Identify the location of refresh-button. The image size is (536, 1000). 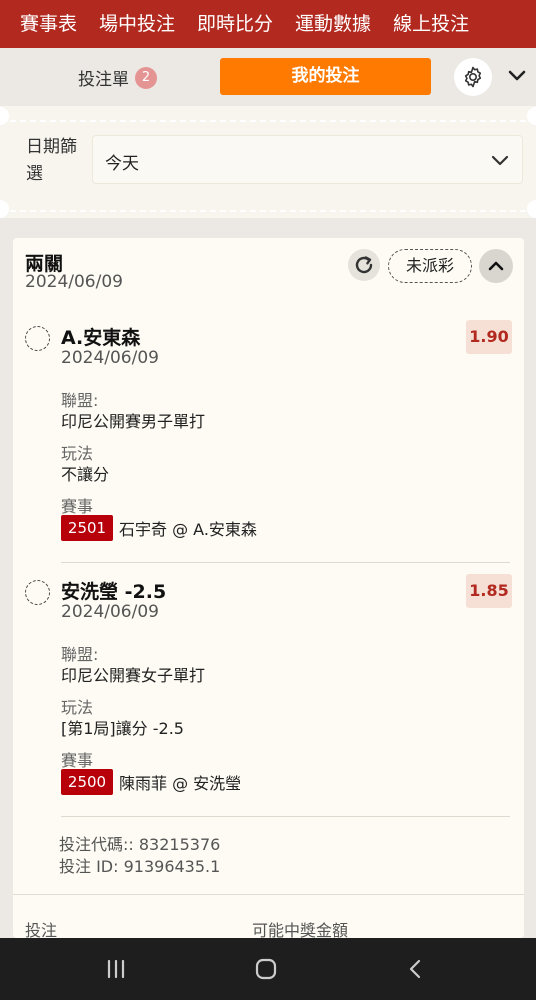
(364, 265).